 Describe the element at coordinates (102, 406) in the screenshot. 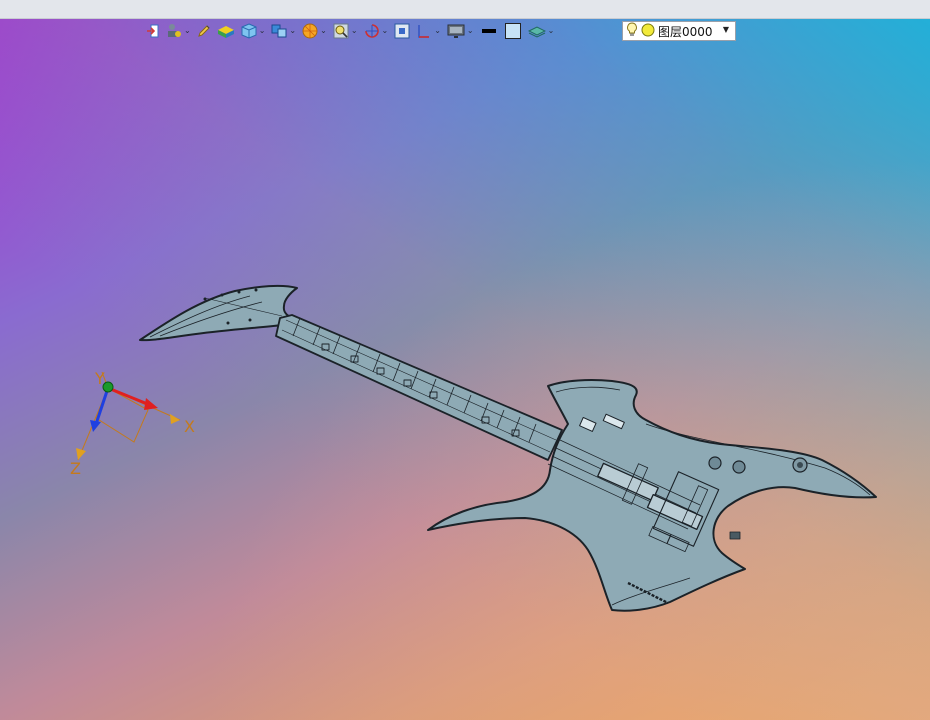

I see `z-axis-arrow` at that location.